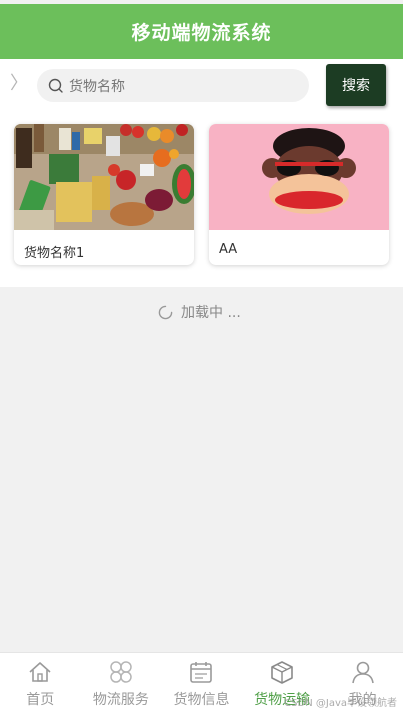  What do you see at coordinates (201, 700) in the screenshot?
I see `tab-label: 货物信息` at bounding box center [201, 700].